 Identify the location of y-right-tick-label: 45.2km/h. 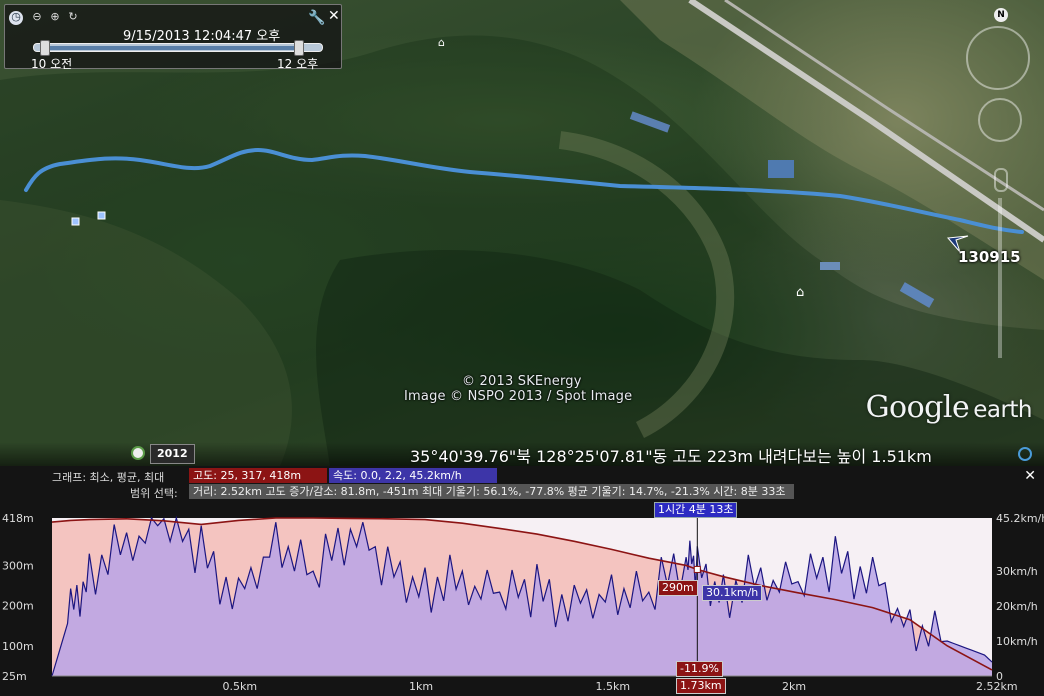
(1020, 518).